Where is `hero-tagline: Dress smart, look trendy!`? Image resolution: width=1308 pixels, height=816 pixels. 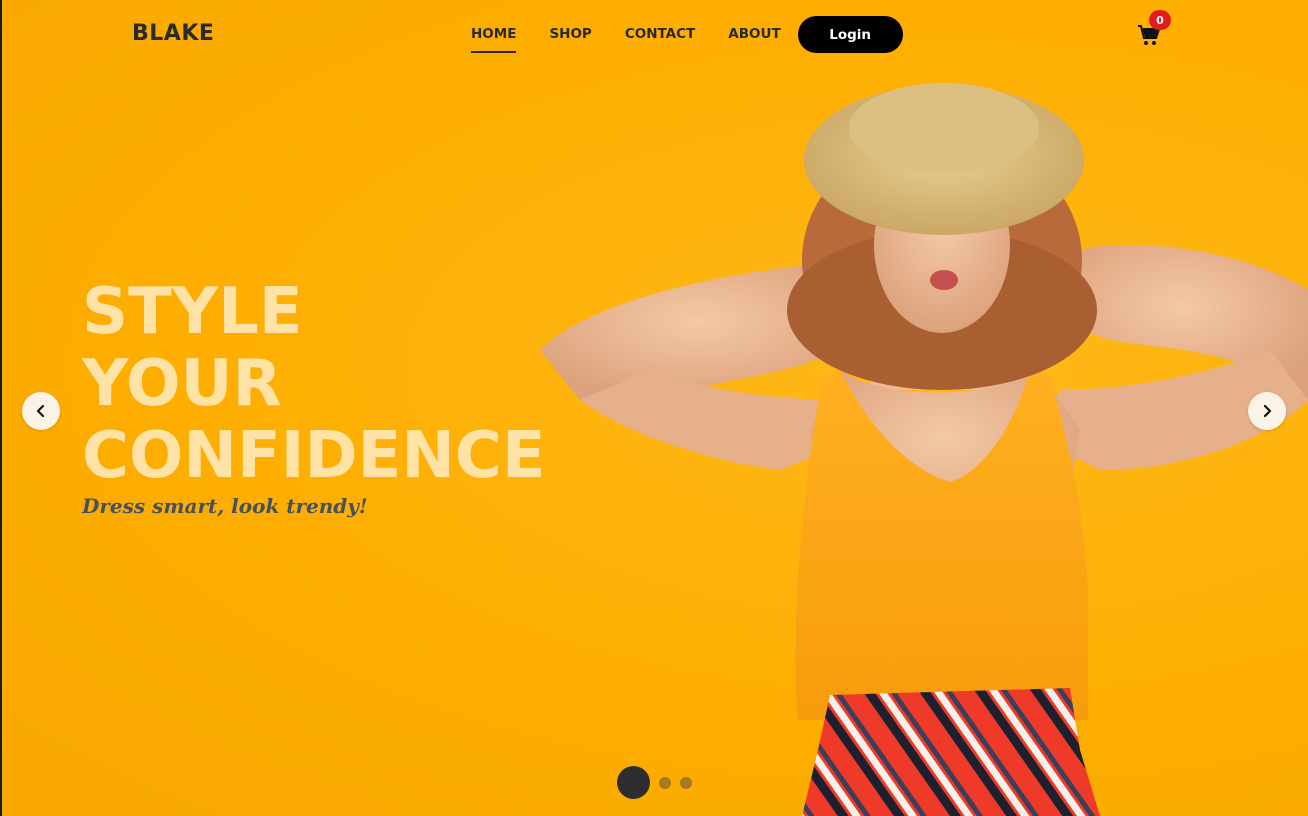
hero-tagline: Dress smart, look trendy! is located at coordinates (225, 506).